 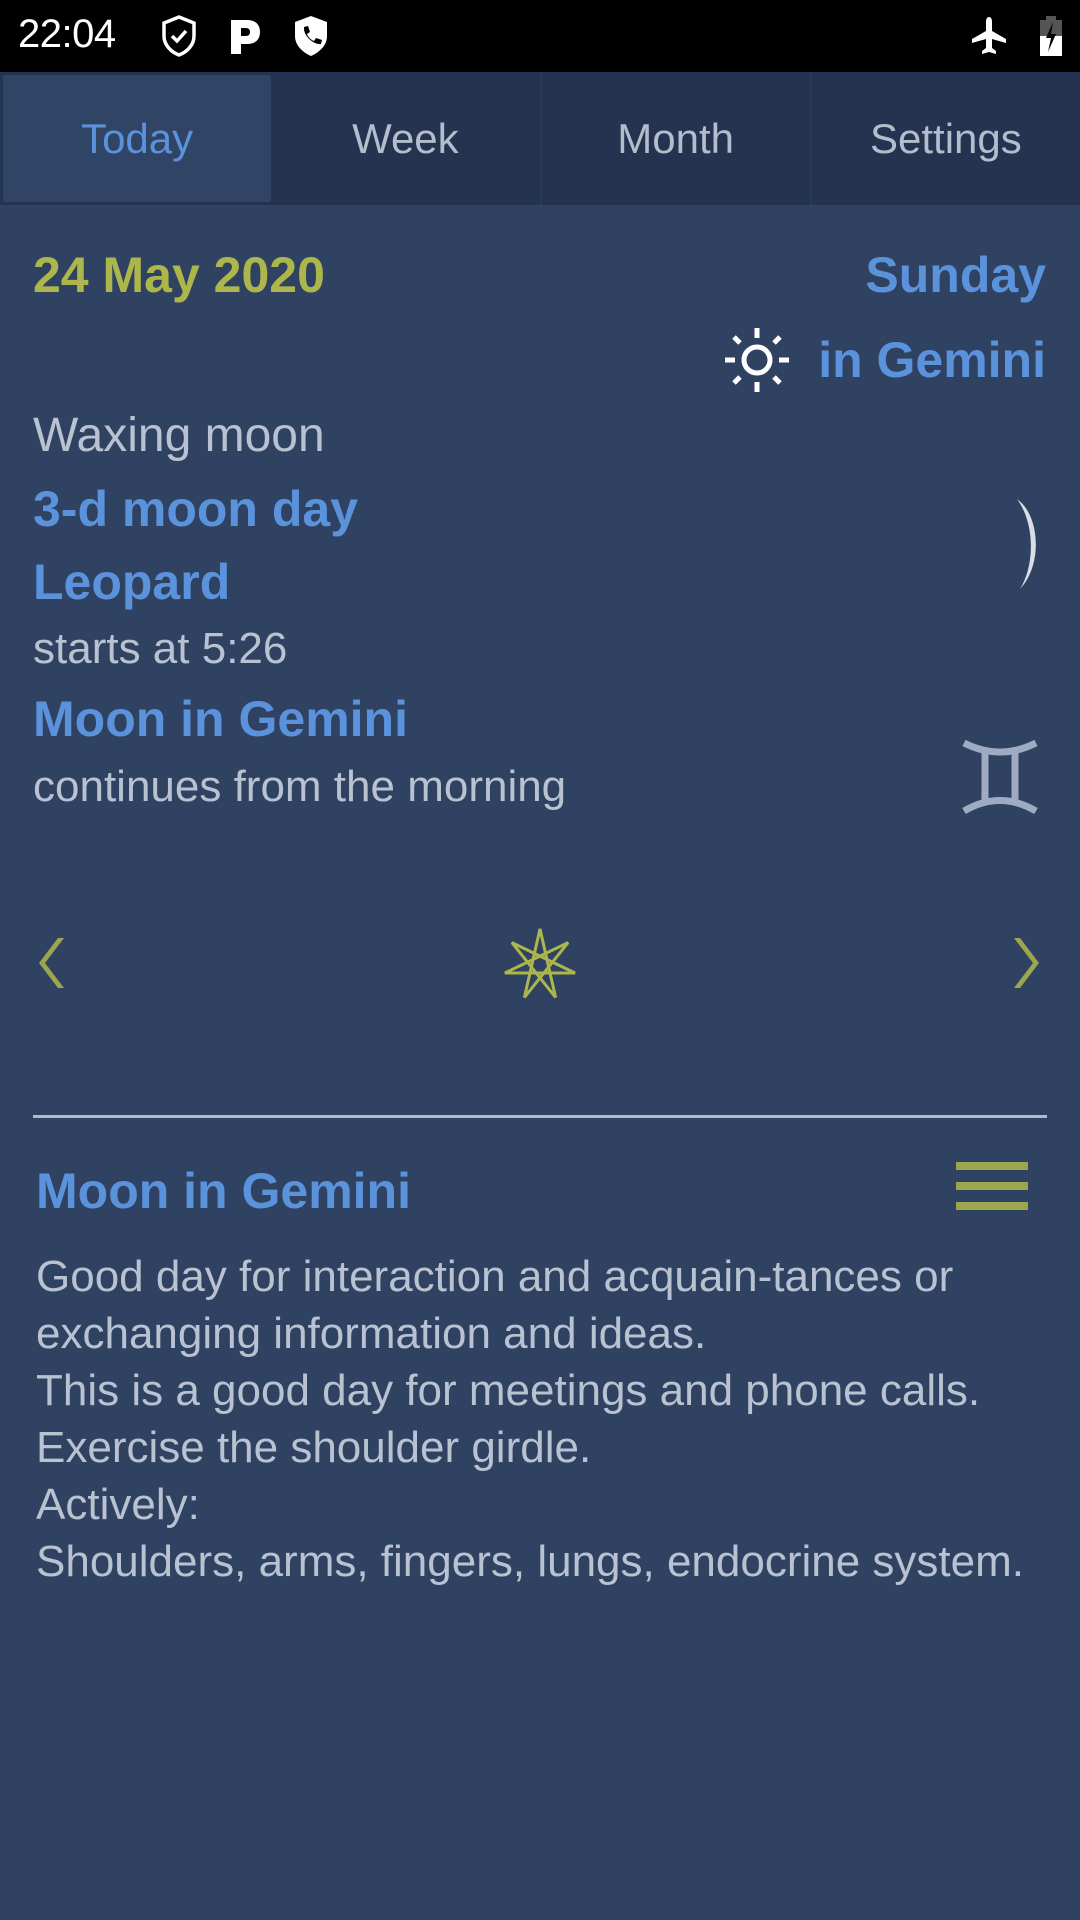 I want to click on gemini-zodiac-icon, so click(x=1000, y=777).